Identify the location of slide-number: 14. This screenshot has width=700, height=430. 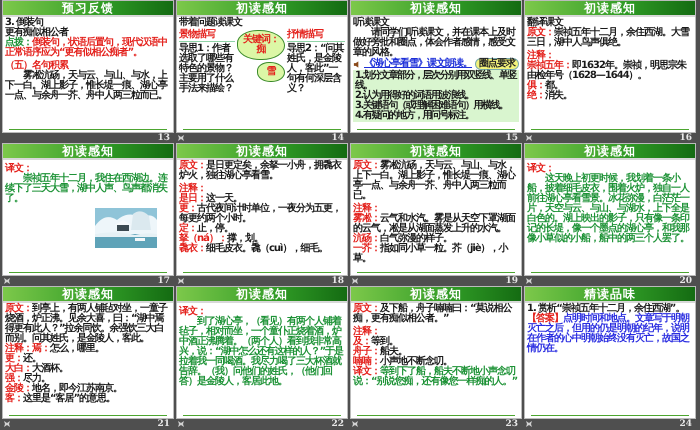
(337, 138).